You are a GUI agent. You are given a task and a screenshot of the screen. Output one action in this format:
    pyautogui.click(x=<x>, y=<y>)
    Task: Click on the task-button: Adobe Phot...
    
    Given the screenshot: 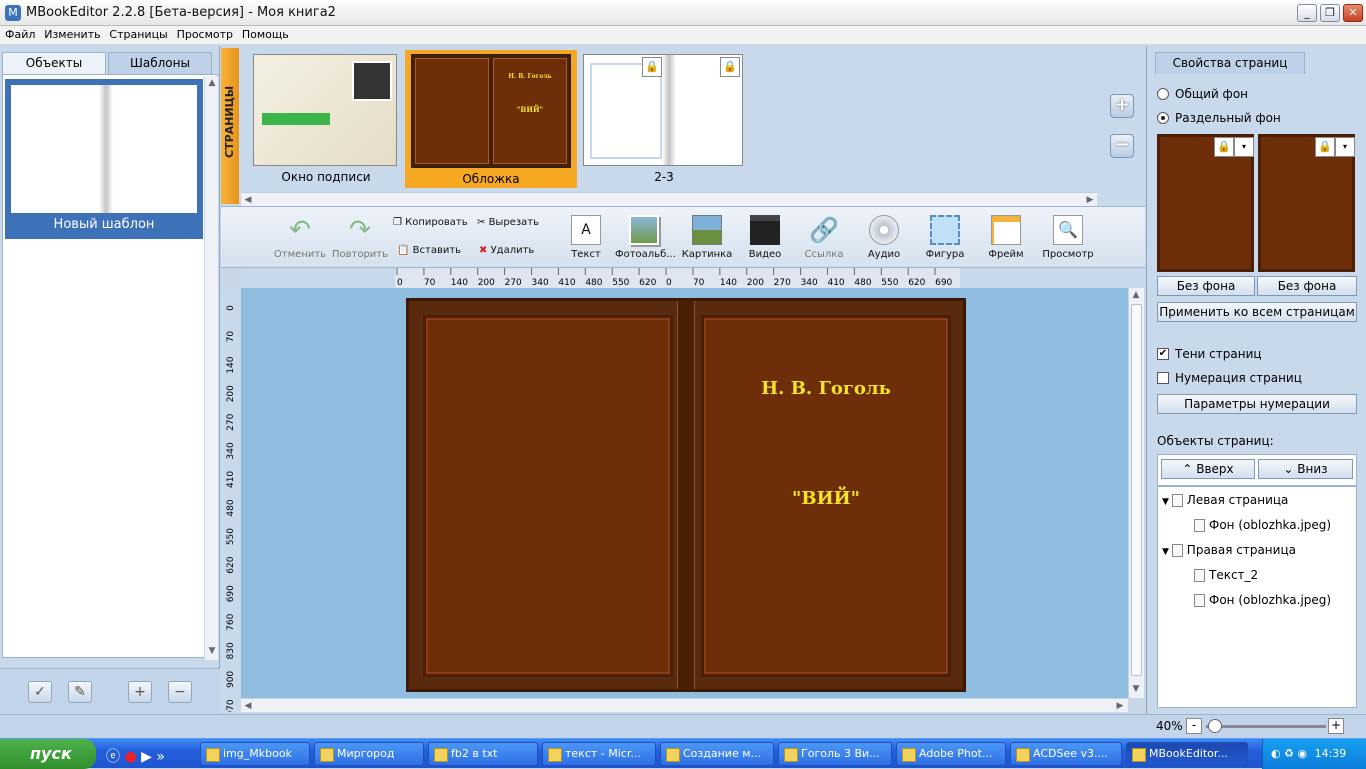 What is the action you would take?
    pyautogui.click(x=951, y=754)
    